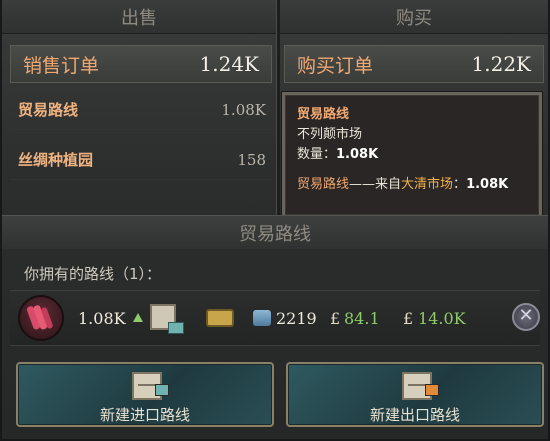  What do you see at coordinates (414, 17) in the screenshot?
I see `tab-buy: 购买` at bounding box center [414, 17].